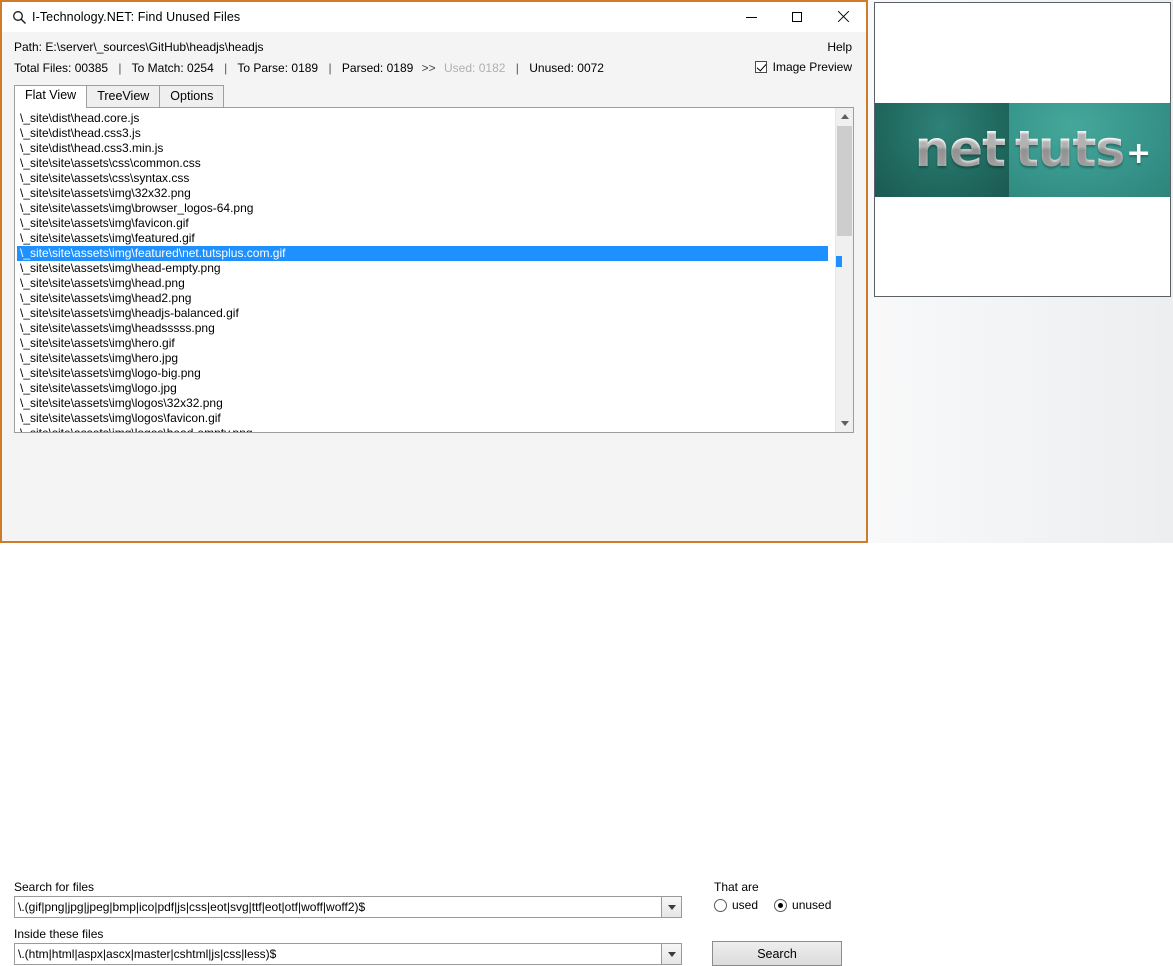 The image size is (1173, 966). Describe the element at coordinates (362, 68) in the screenshot. I see `stat-parsed-label: Parsed:` at that location.